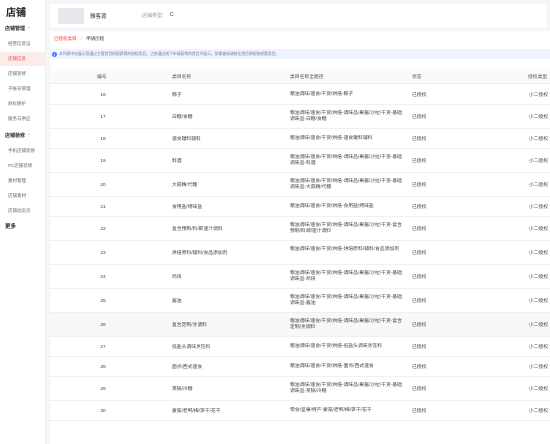 Image resolution: width=550 pixels, height=444 pixels. I want to click on category-name: 蒸锅/冷糖, so click(182, 389).